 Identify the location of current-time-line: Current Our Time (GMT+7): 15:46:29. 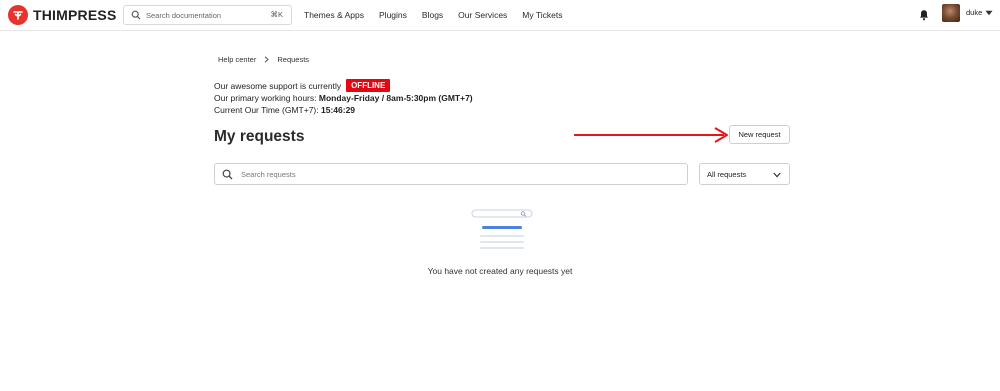
(284, 110).